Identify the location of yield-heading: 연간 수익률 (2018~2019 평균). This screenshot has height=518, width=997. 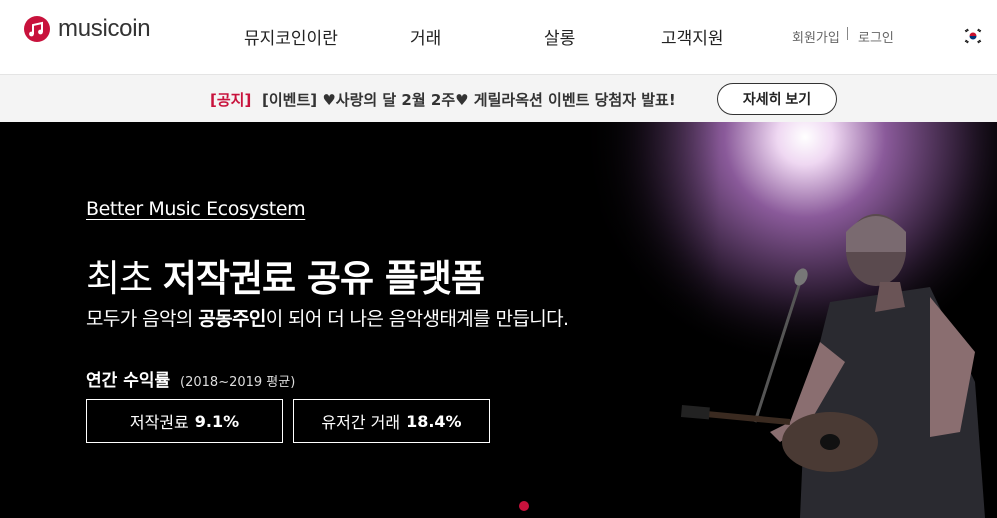
(190, 378).